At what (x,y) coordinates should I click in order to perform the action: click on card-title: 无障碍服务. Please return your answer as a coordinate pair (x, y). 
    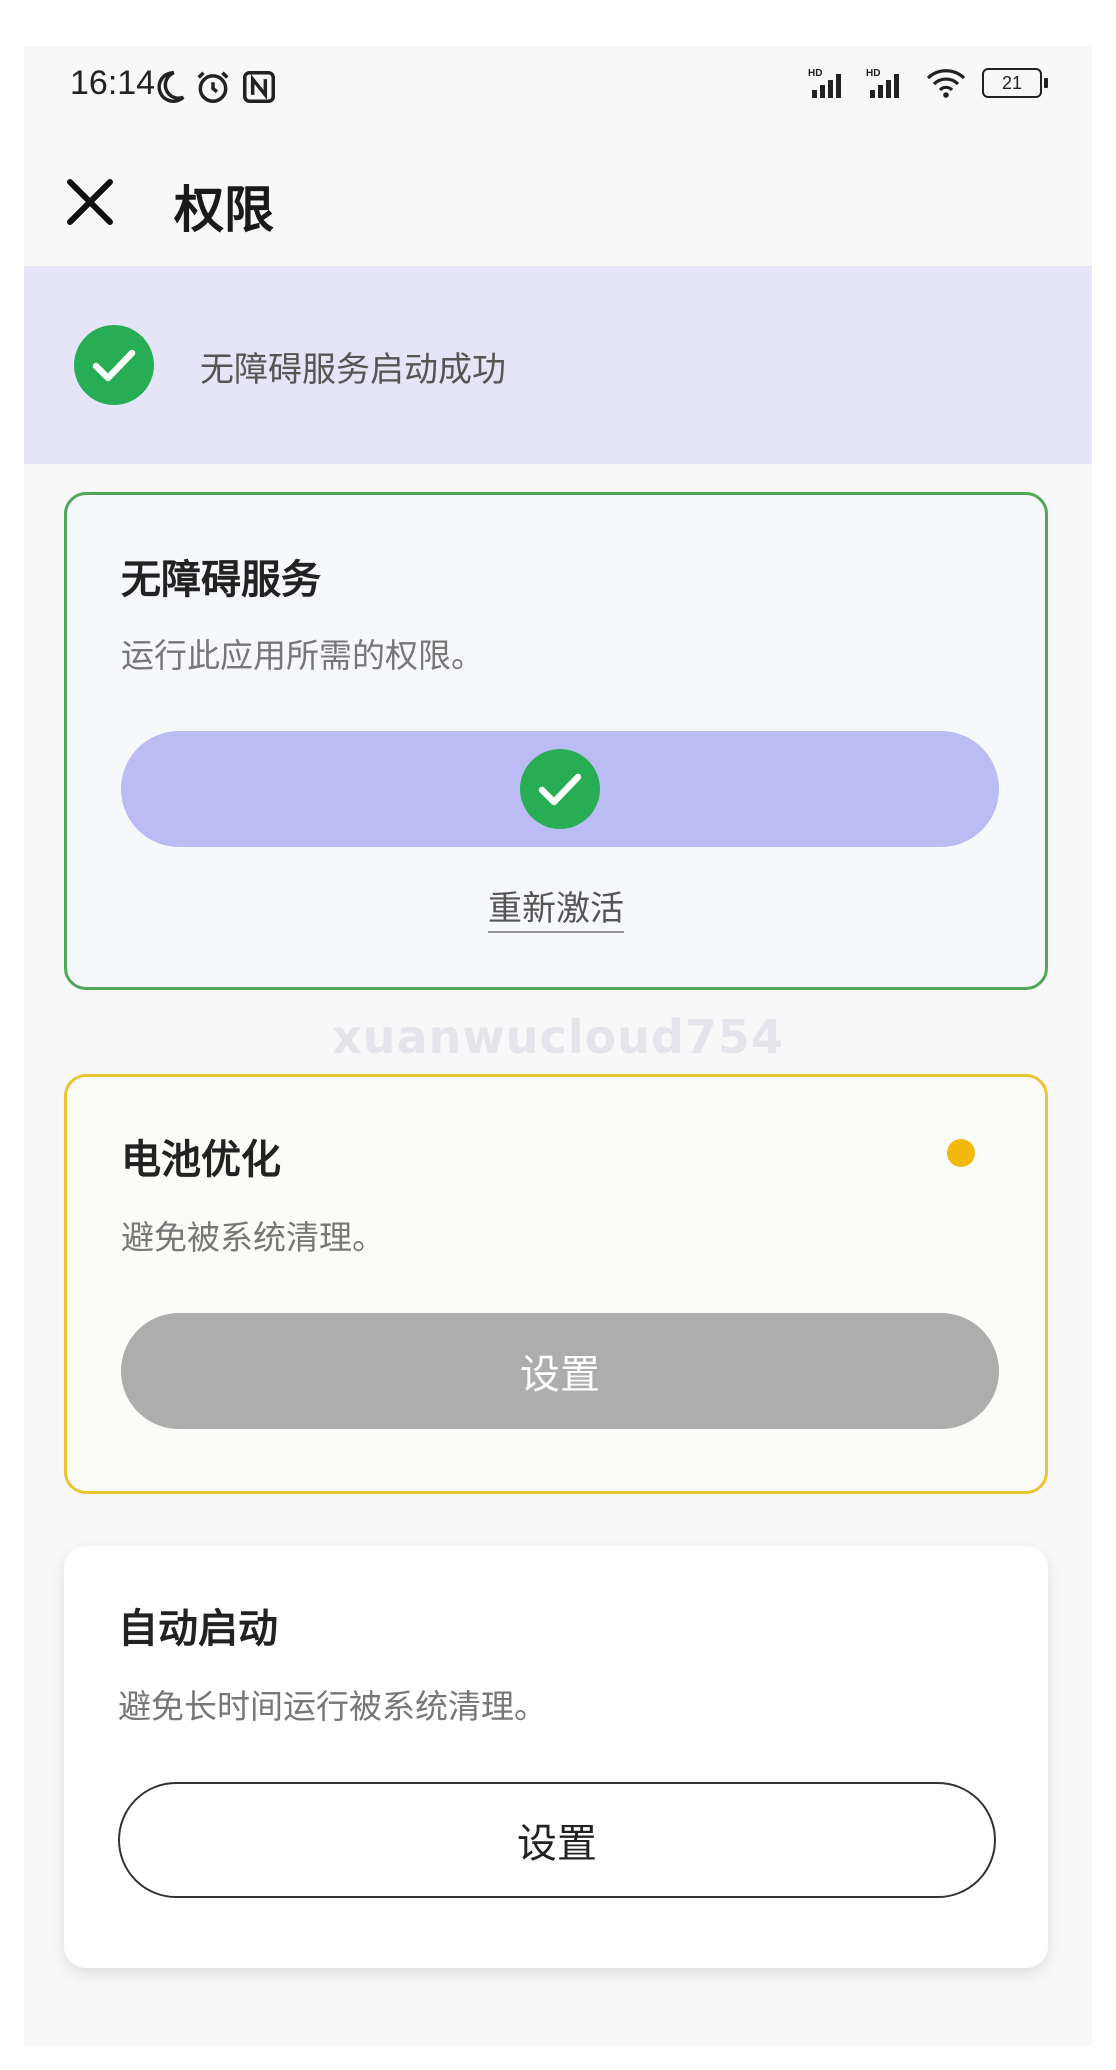
    Looking at the image, I should click on (221, 580).